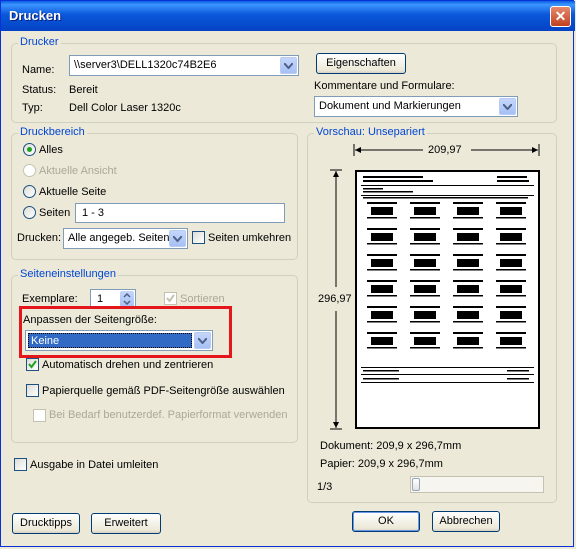 This screenshot has height=549, width=576. What do you see at coordinates (180, 213) in the screenshot?
I see `pages-input: 1 - 3` at bounding box center [180, 213].